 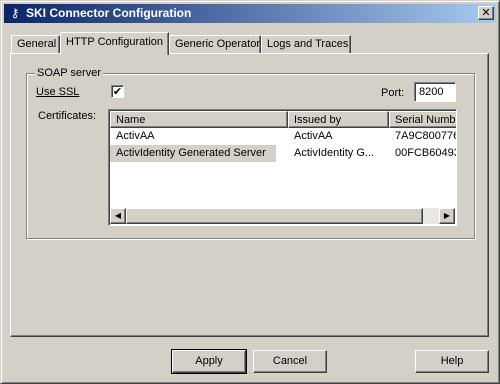 I want to click on cancel-button: Cancel, so click(x=290, y=361).